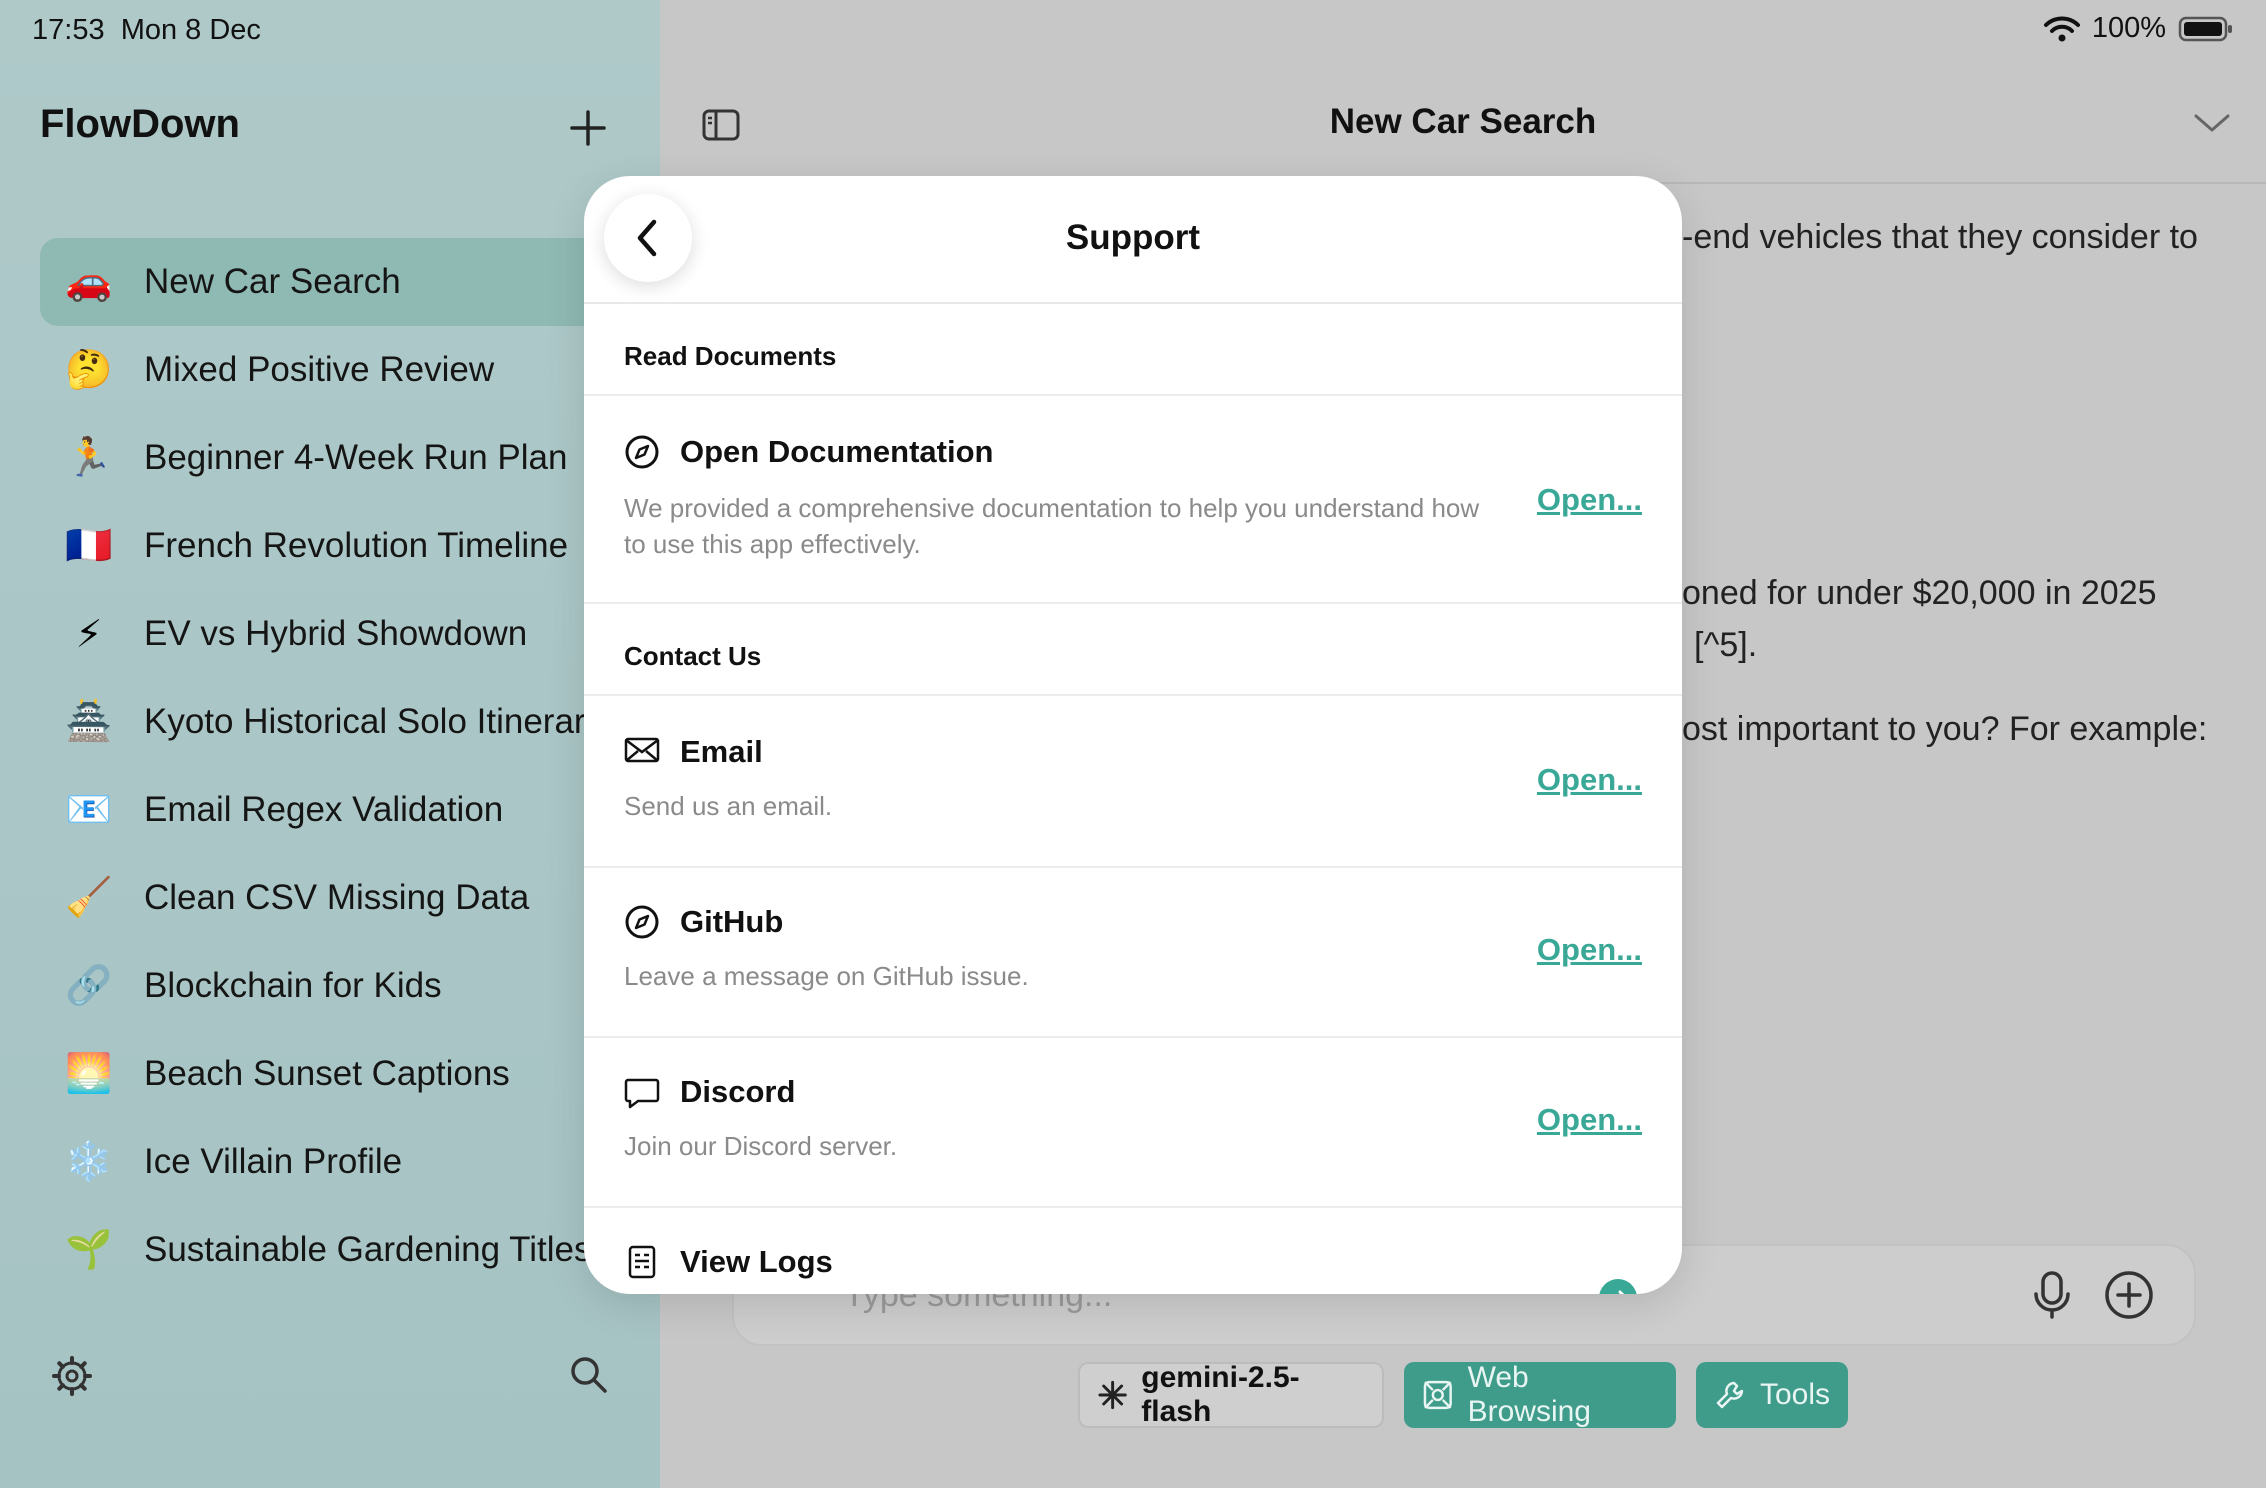  What do you see at coordinates (89, 370) in the screenshot?
I see `chat-emoji: 🤔` at bounding box center [89, 370].